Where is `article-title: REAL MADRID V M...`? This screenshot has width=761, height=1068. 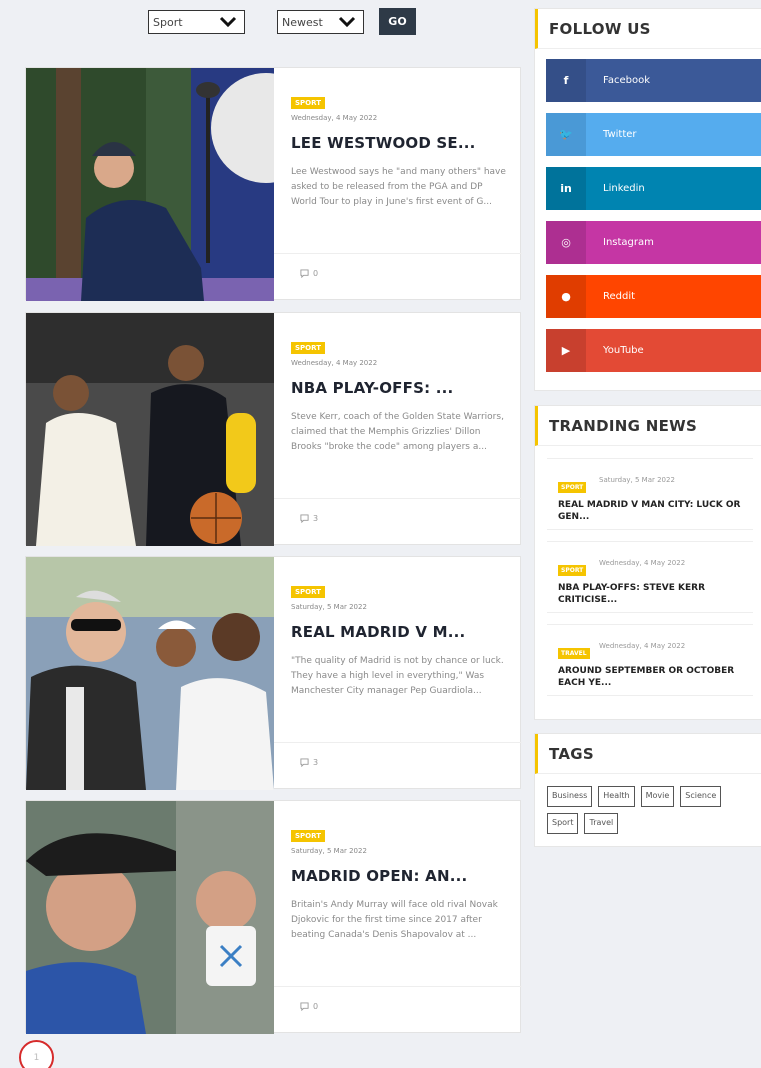
article-title: REAL MADRID V M... is located at coordinates (378, 632).